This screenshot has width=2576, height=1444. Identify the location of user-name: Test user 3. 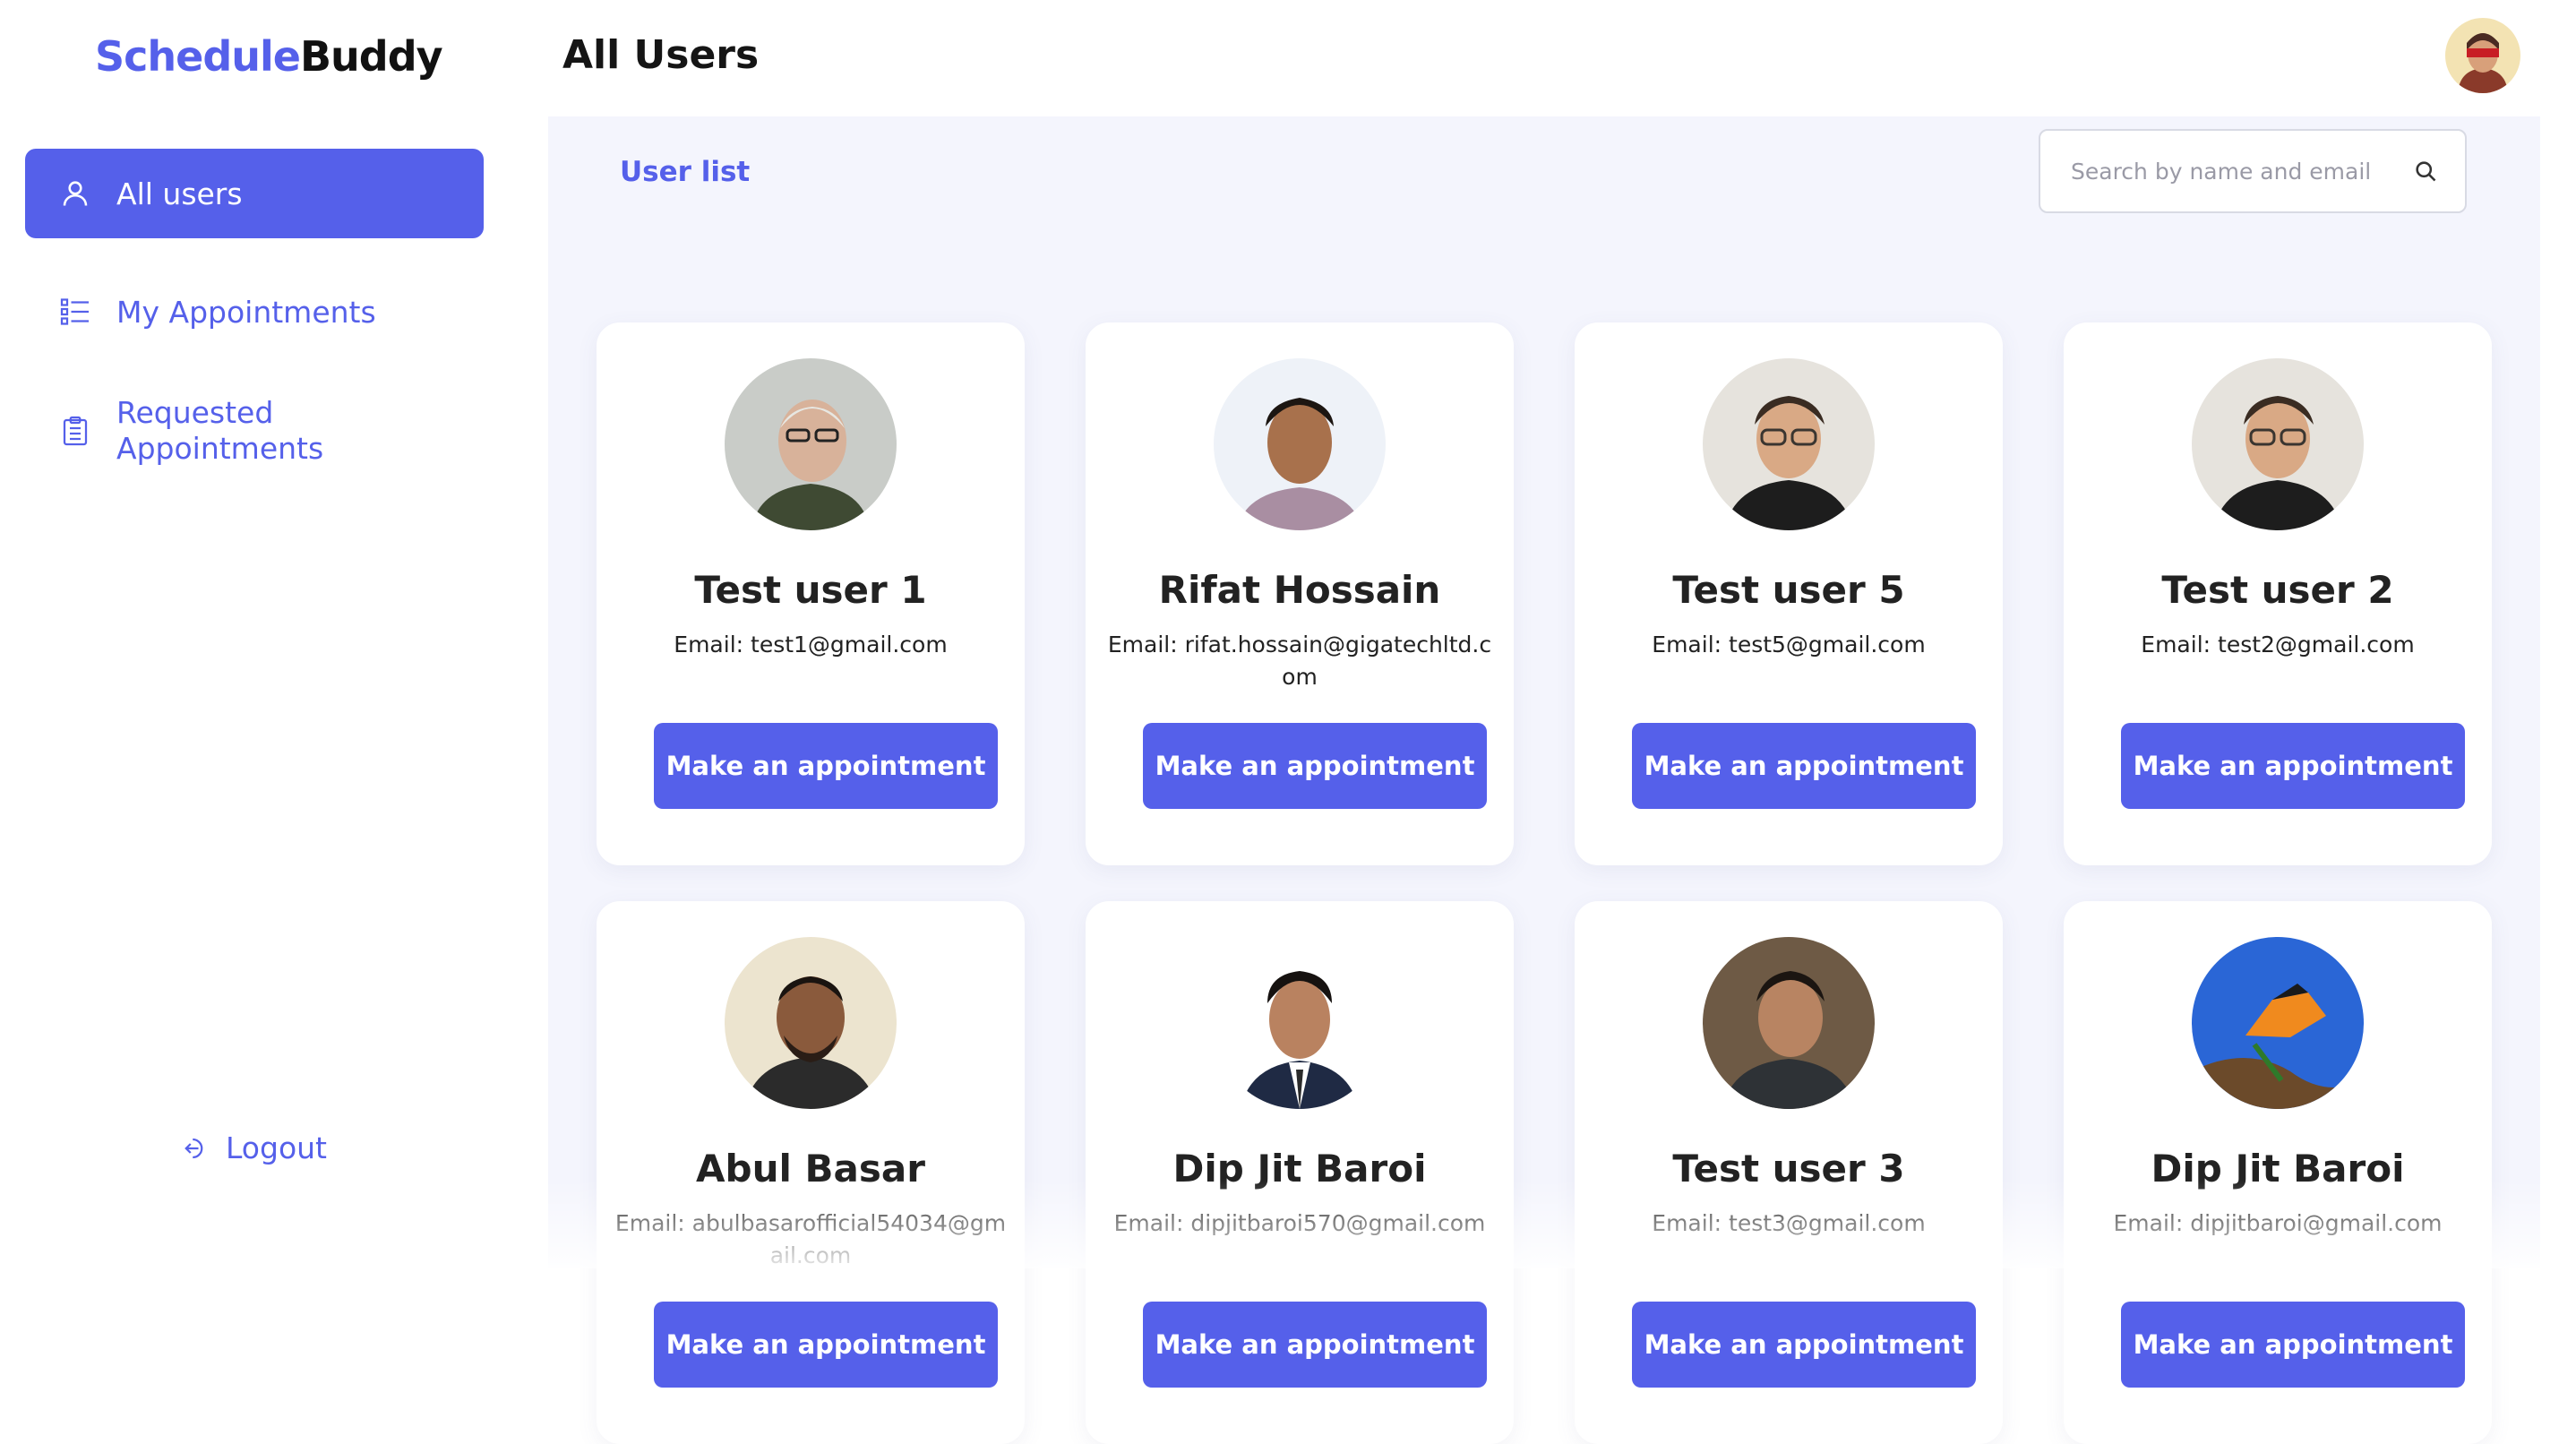
(1788, 1168).